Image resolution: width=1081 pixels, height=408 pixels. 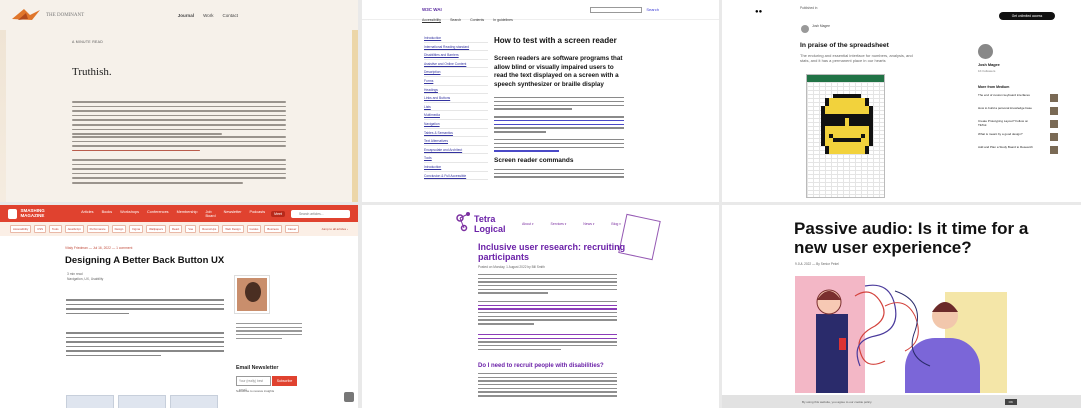 I want to click on nav-newsletter: Newsletter, so click(x=233, y=214).